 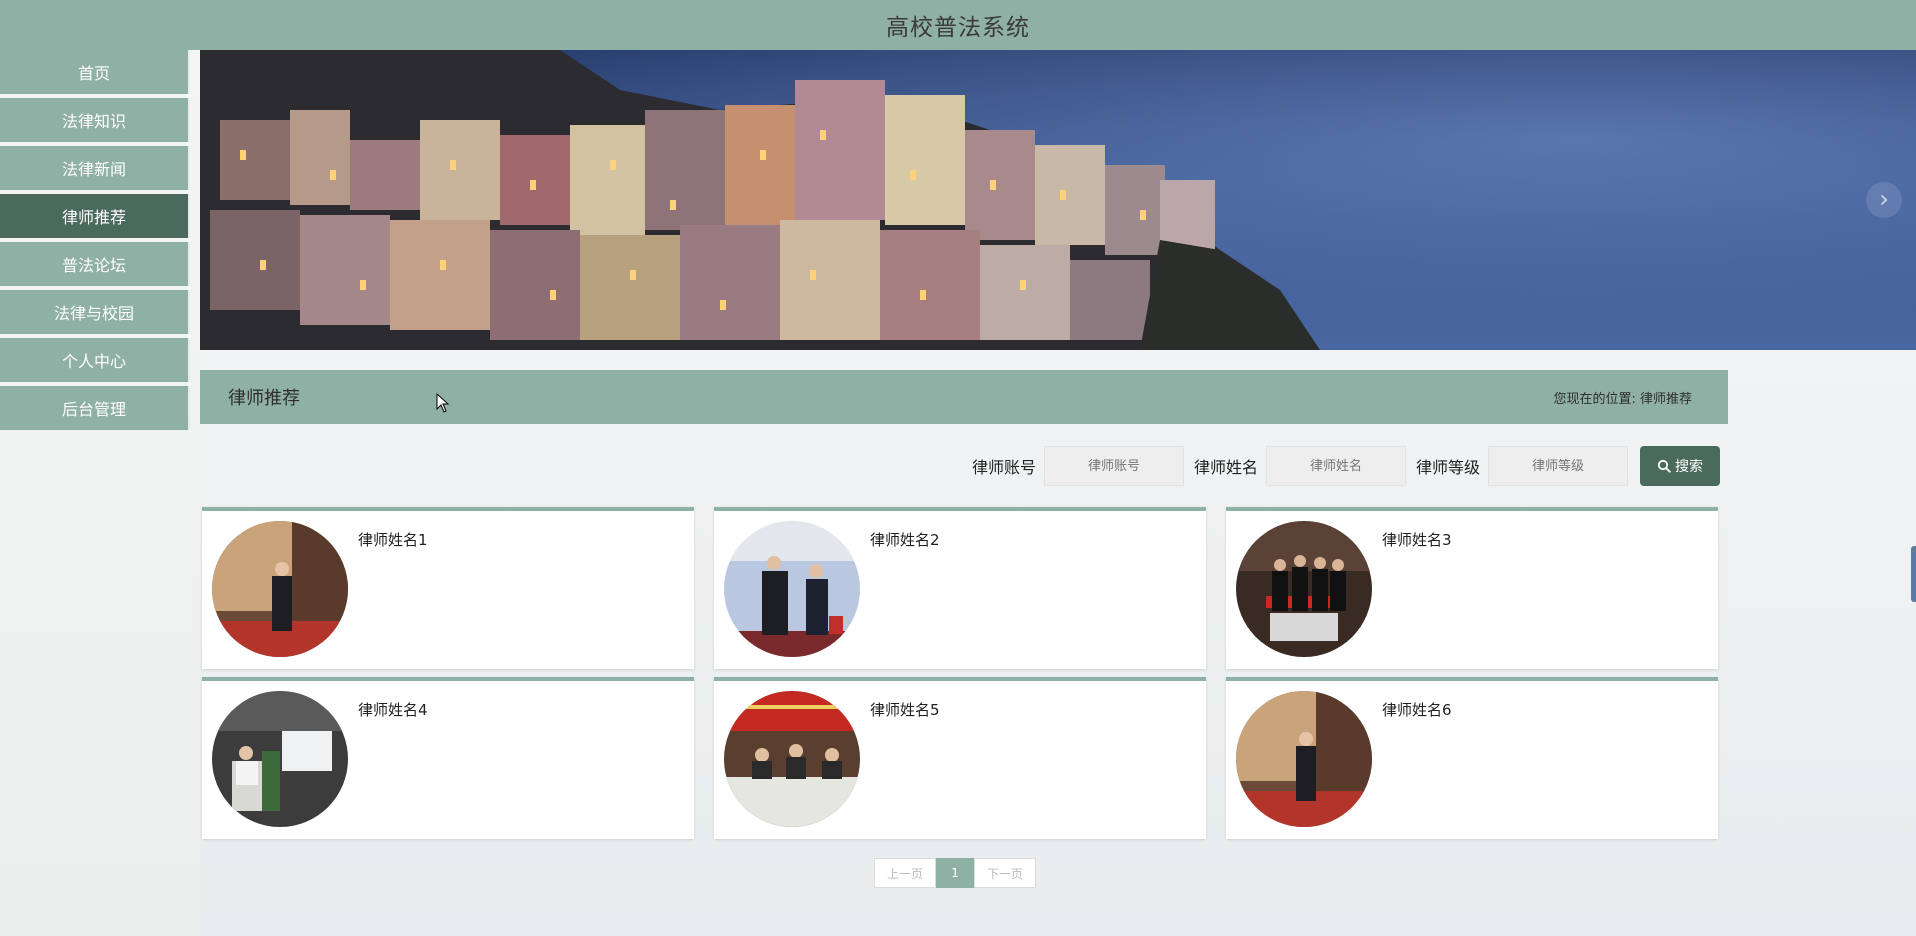 I want to click on lawyer-card: 律师姓名3, so click(x=1472, y=588).